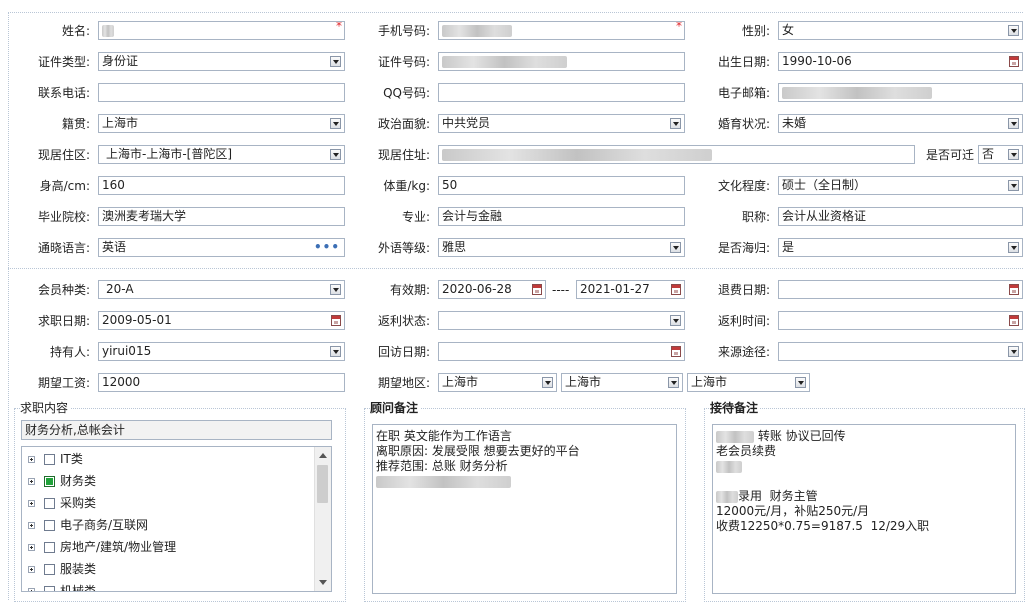 Image resolution: width=1025 pixels, height=602 pixels. I want to click on relocate-select: 否, so click(1000, 154).